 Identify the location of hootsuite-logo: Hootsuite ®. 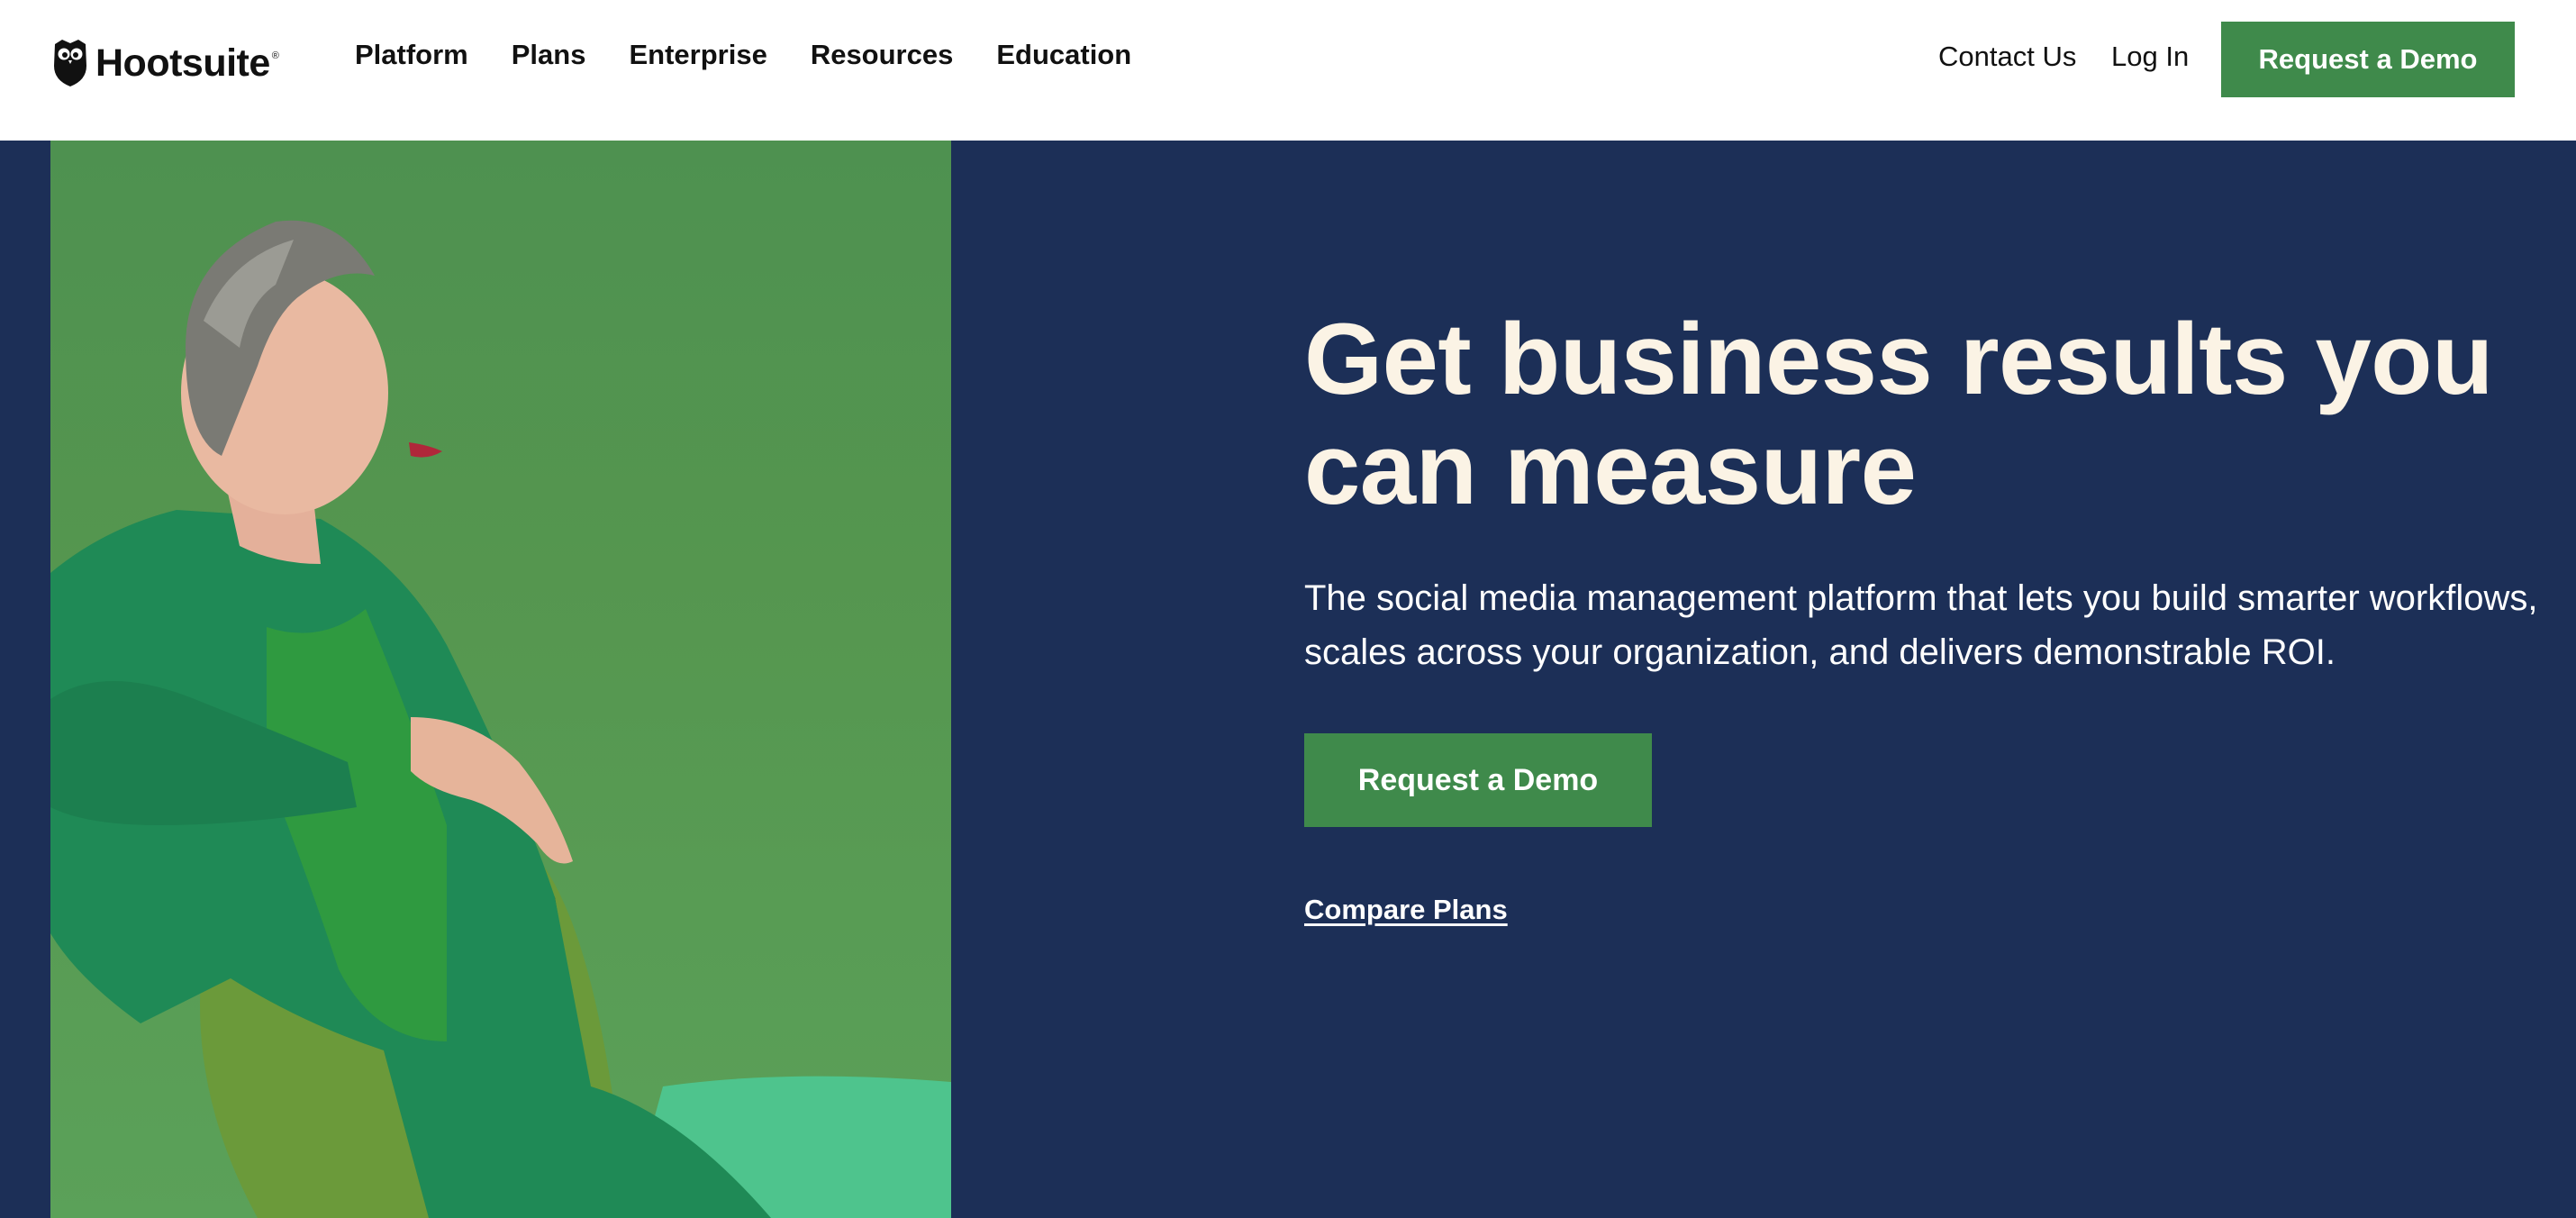
(165, 63).